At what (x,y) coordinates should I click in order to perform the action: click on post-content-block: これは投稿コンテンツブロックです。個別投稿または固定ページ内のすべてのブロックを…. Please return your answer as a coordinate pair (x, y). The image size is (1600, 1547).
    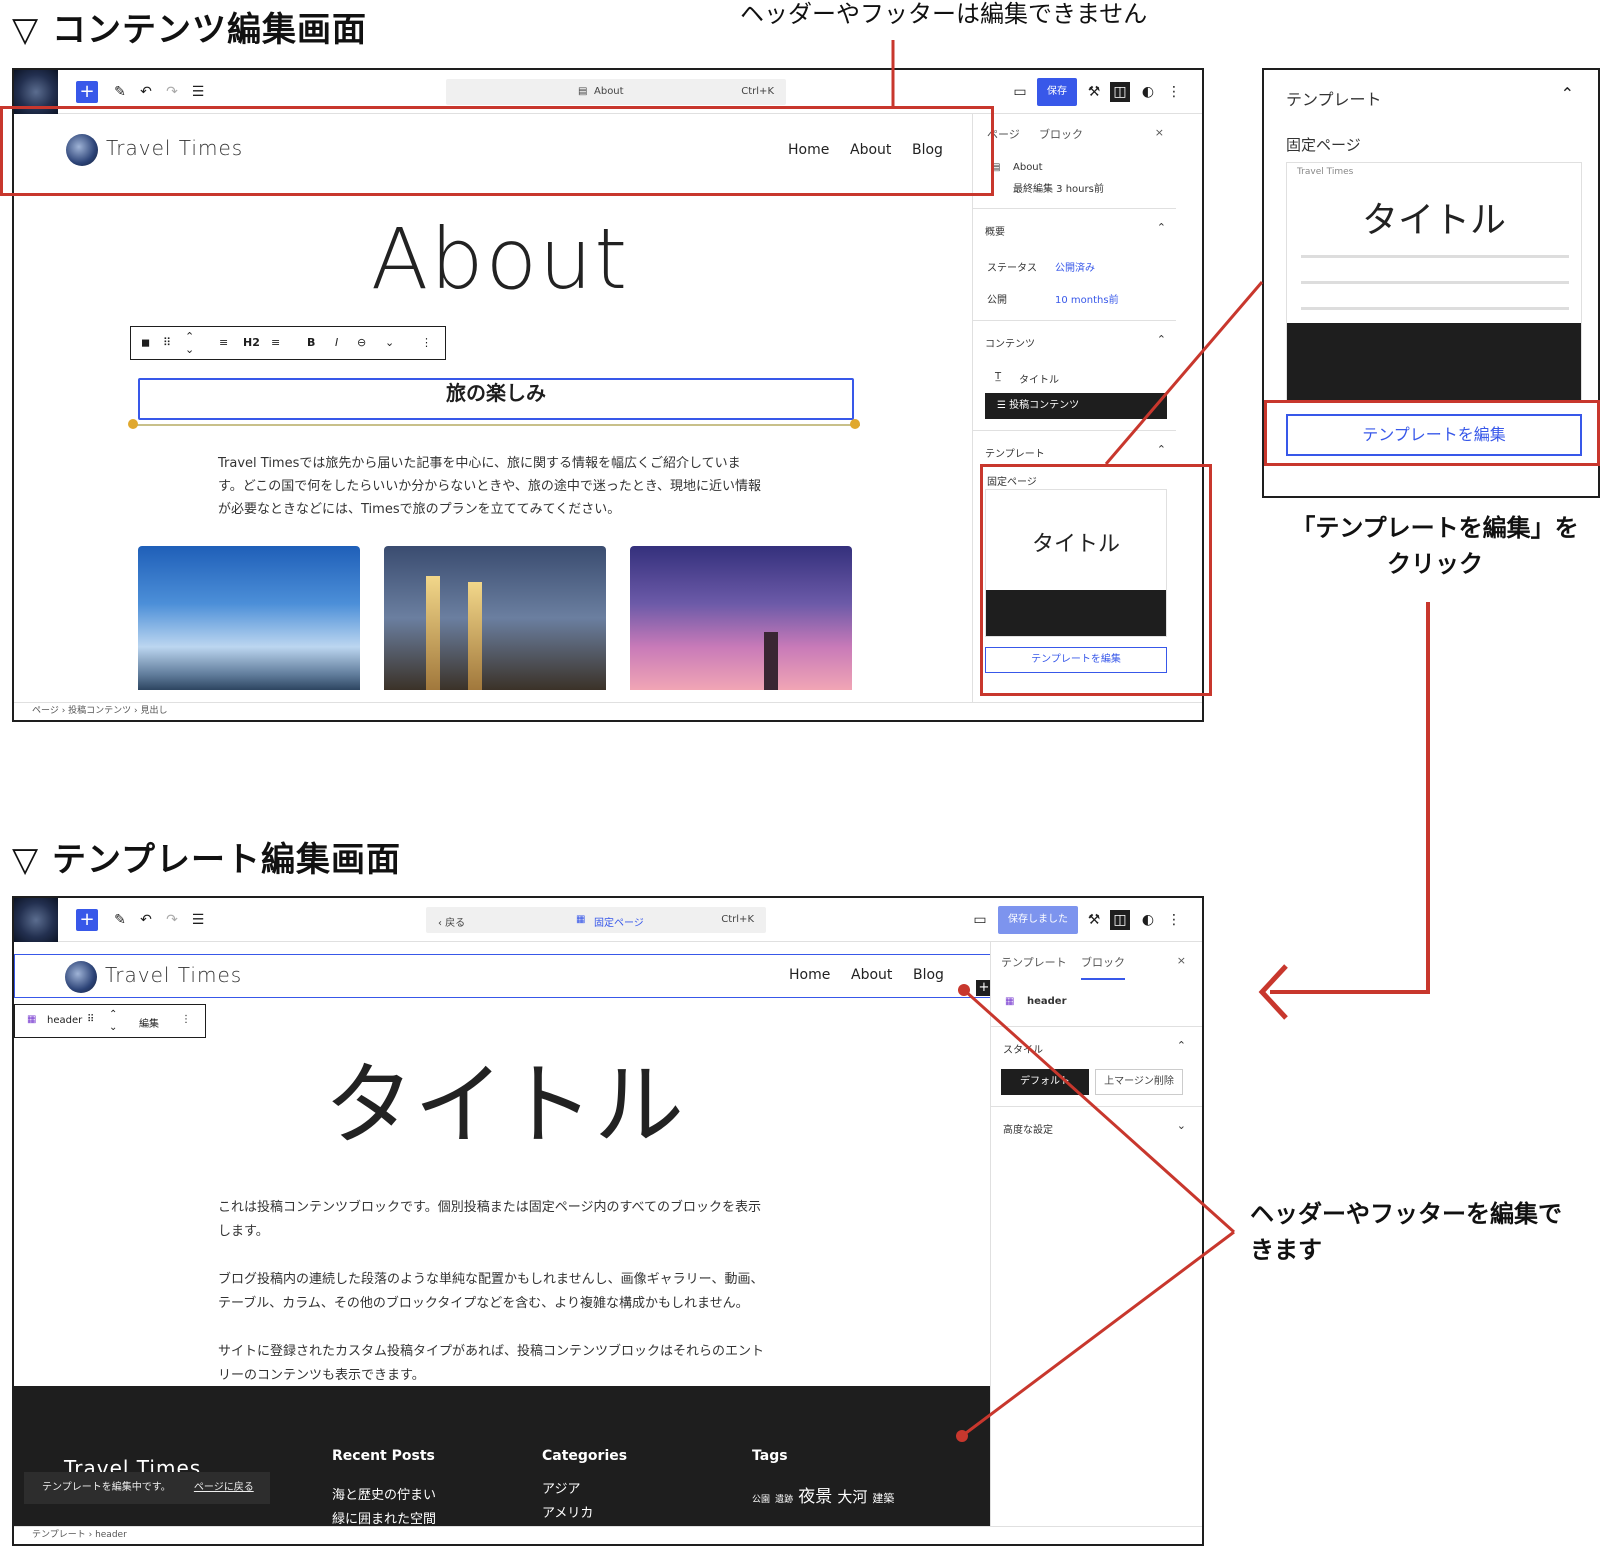
    Looking at the image, I should click on (491, 1292).